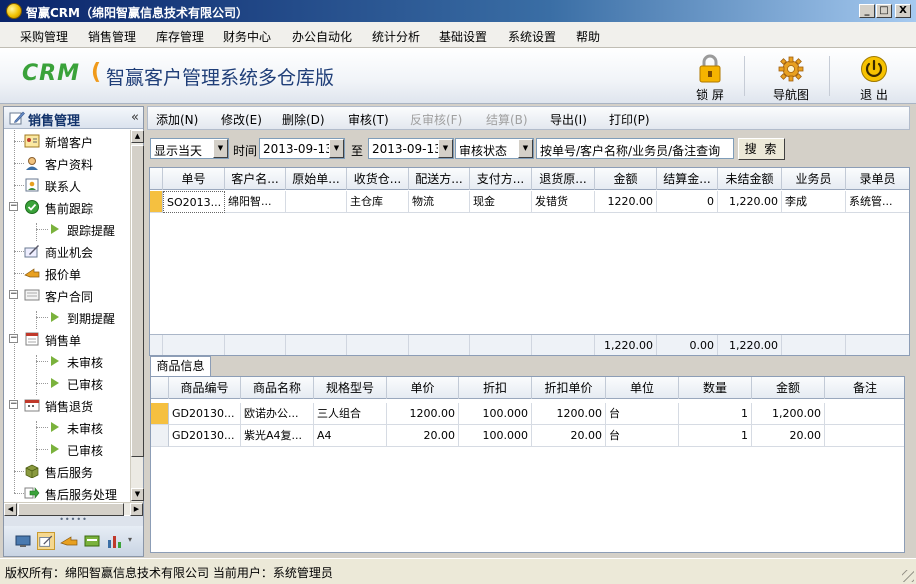  Describe the element at coordinates (715, 388) in the screenshot. I see `col-quantity: 数量` at that location.